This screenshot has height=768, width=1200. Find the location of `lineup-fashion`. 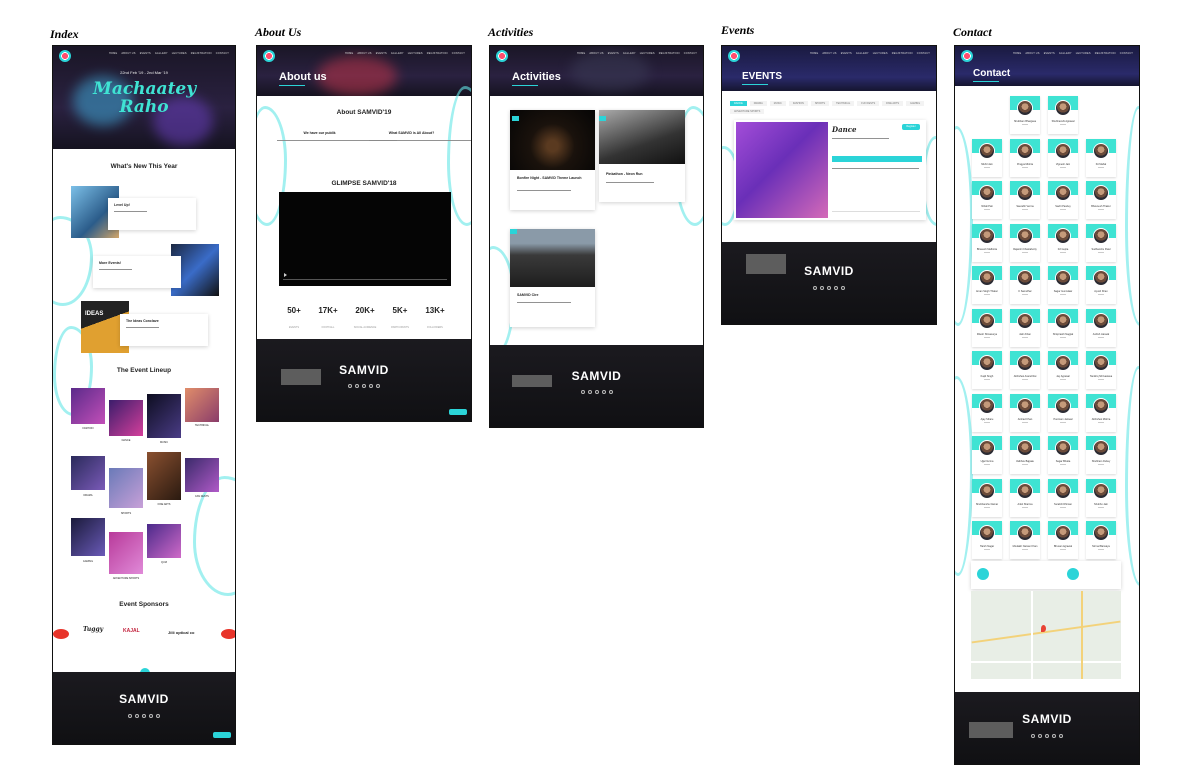

lineup-fashion is located at coordinates (88, 406).